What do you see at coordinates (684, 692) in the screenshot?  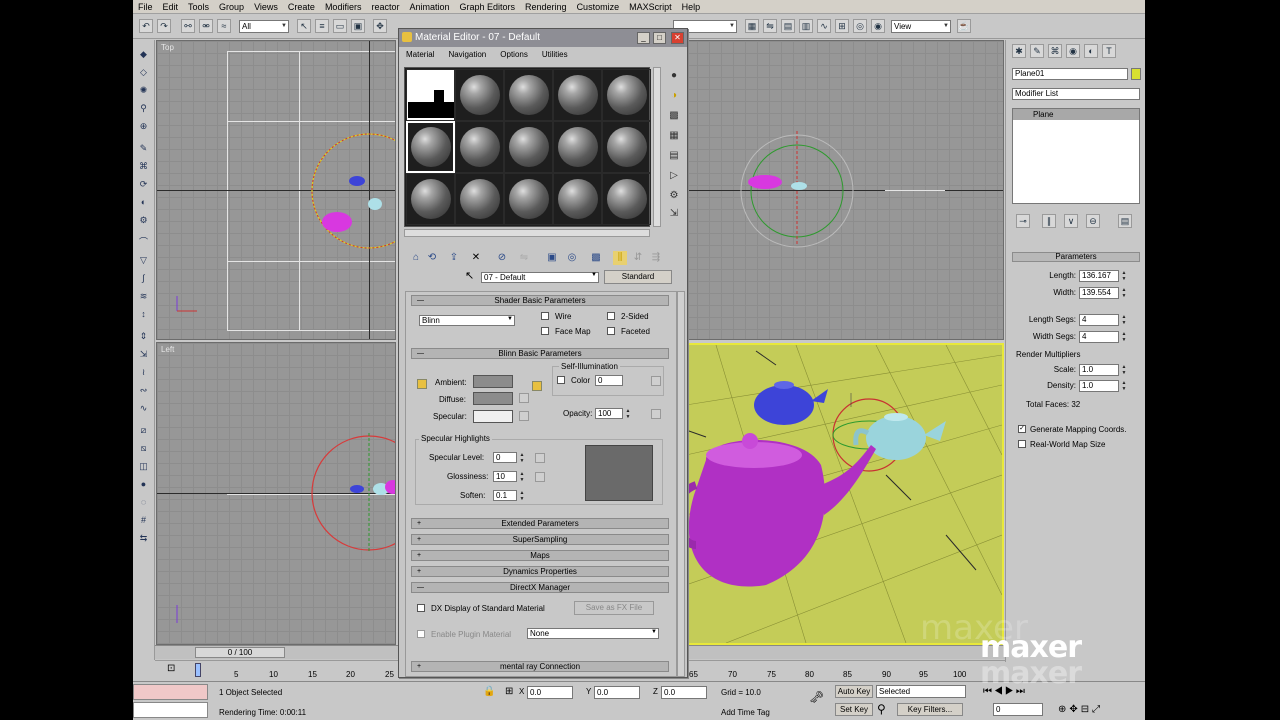 I see `z-coord-field: 0.0` at bounding box center [684, 692].